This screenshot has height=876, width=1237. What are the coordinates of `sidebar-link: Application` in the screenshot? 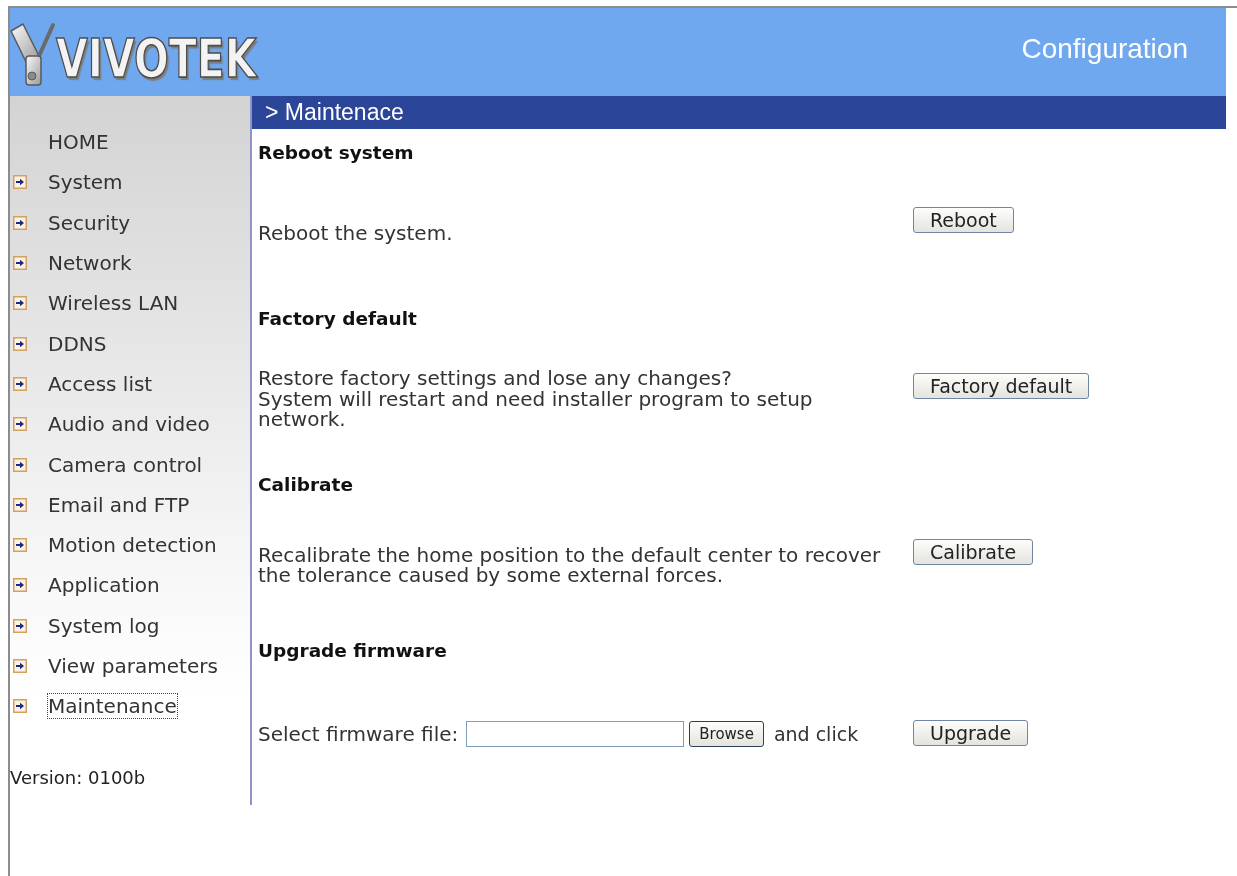 It's located at (104, 585).